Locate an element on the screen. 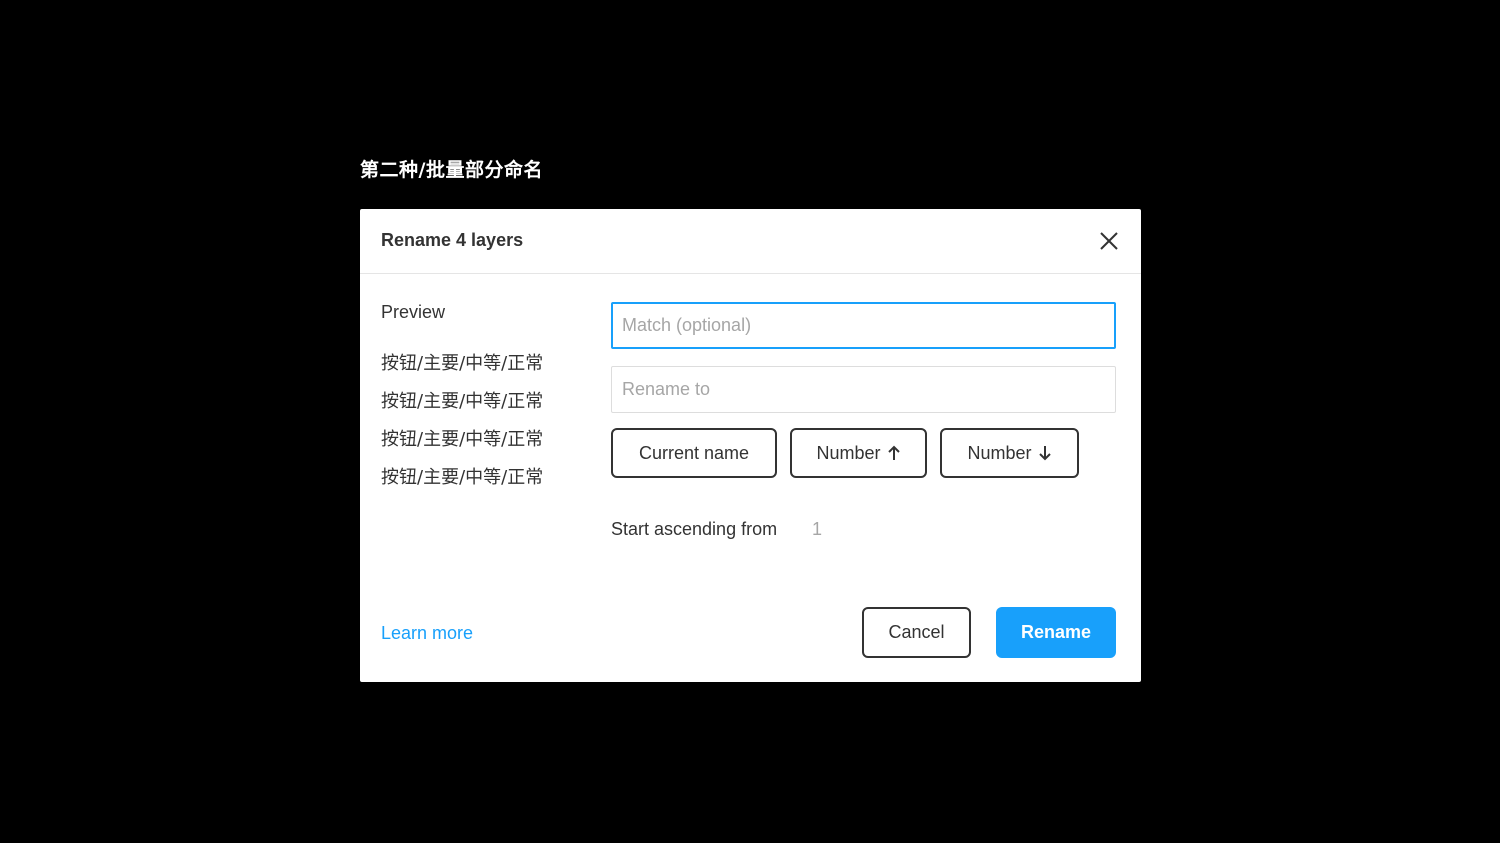  close-icon is located at coordinates (1109, 241).